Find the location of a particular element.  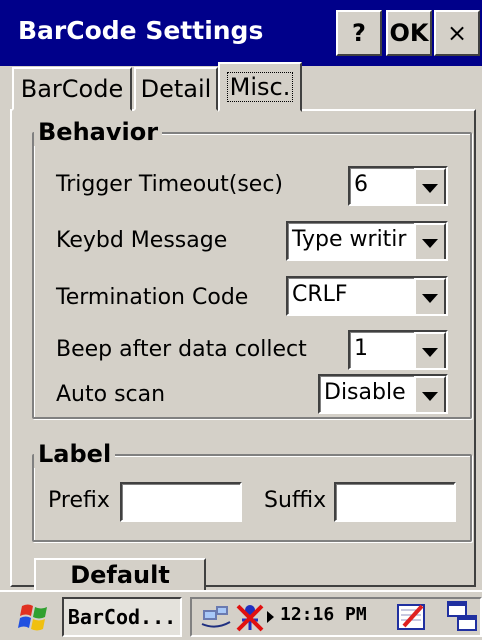

trigger-timeout-select: 6 is located at coordinates (398, 186).